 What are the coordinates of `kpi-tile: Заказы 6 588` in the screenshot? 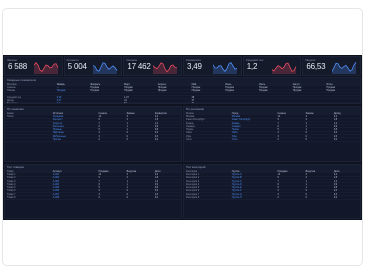 It's located at (33, 66).